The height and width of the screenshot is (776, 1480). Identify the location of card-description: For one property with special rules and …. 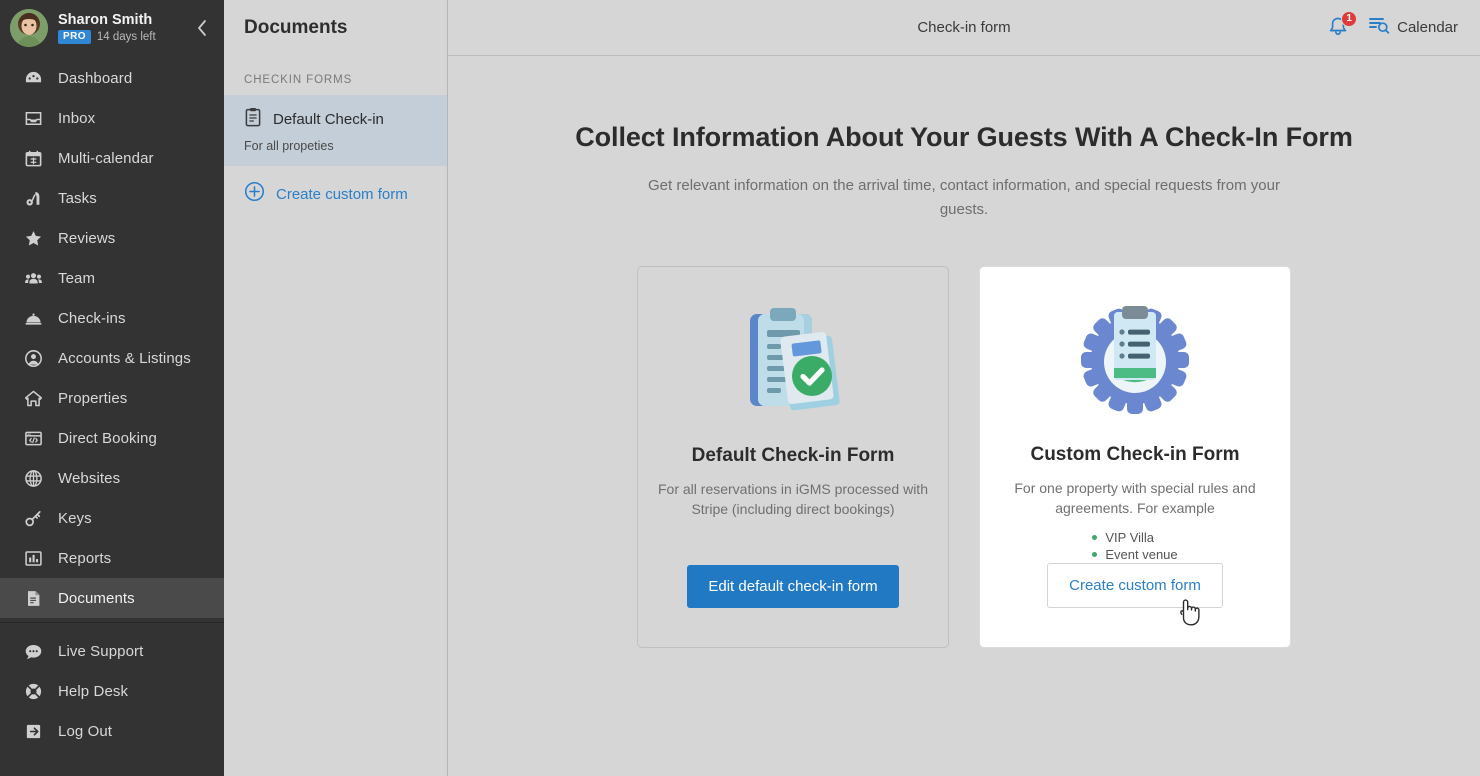
(1135, 498).